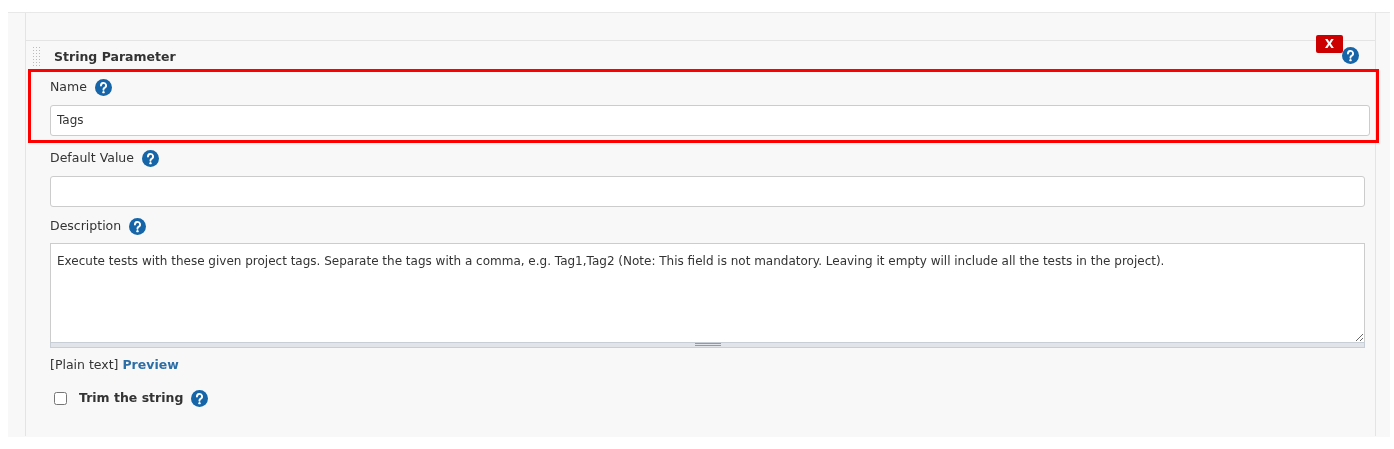  I want to click on trim-checkbox, so click(60, 398).